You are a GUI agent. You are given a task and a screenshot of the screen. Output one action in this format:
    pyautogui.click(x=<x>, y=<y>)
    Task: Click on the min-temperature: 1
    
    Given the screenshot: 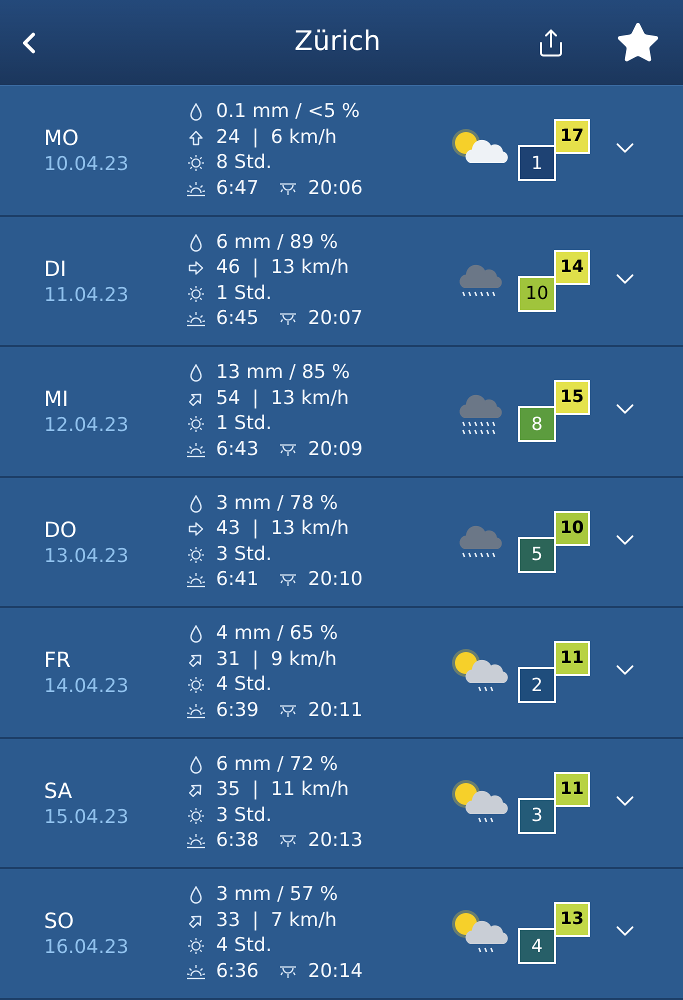 What is the action you would take?
    pyautogui.click(x=537, y=163)
    